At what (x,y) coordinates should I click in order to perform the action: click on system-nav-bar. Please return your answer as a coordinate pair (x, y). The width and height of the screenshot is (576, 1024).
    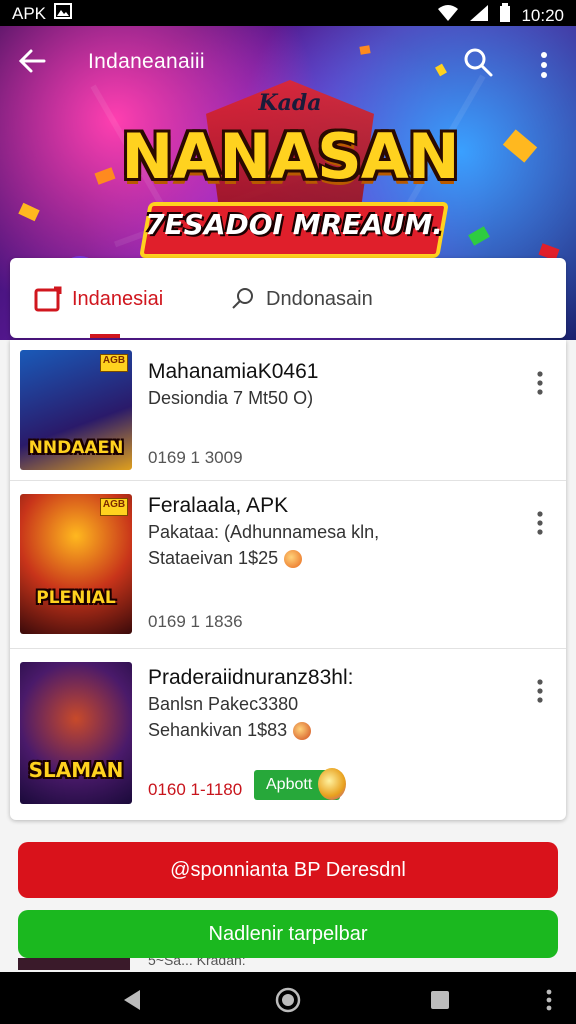
    Looking at the image, I should click on (288, 998).